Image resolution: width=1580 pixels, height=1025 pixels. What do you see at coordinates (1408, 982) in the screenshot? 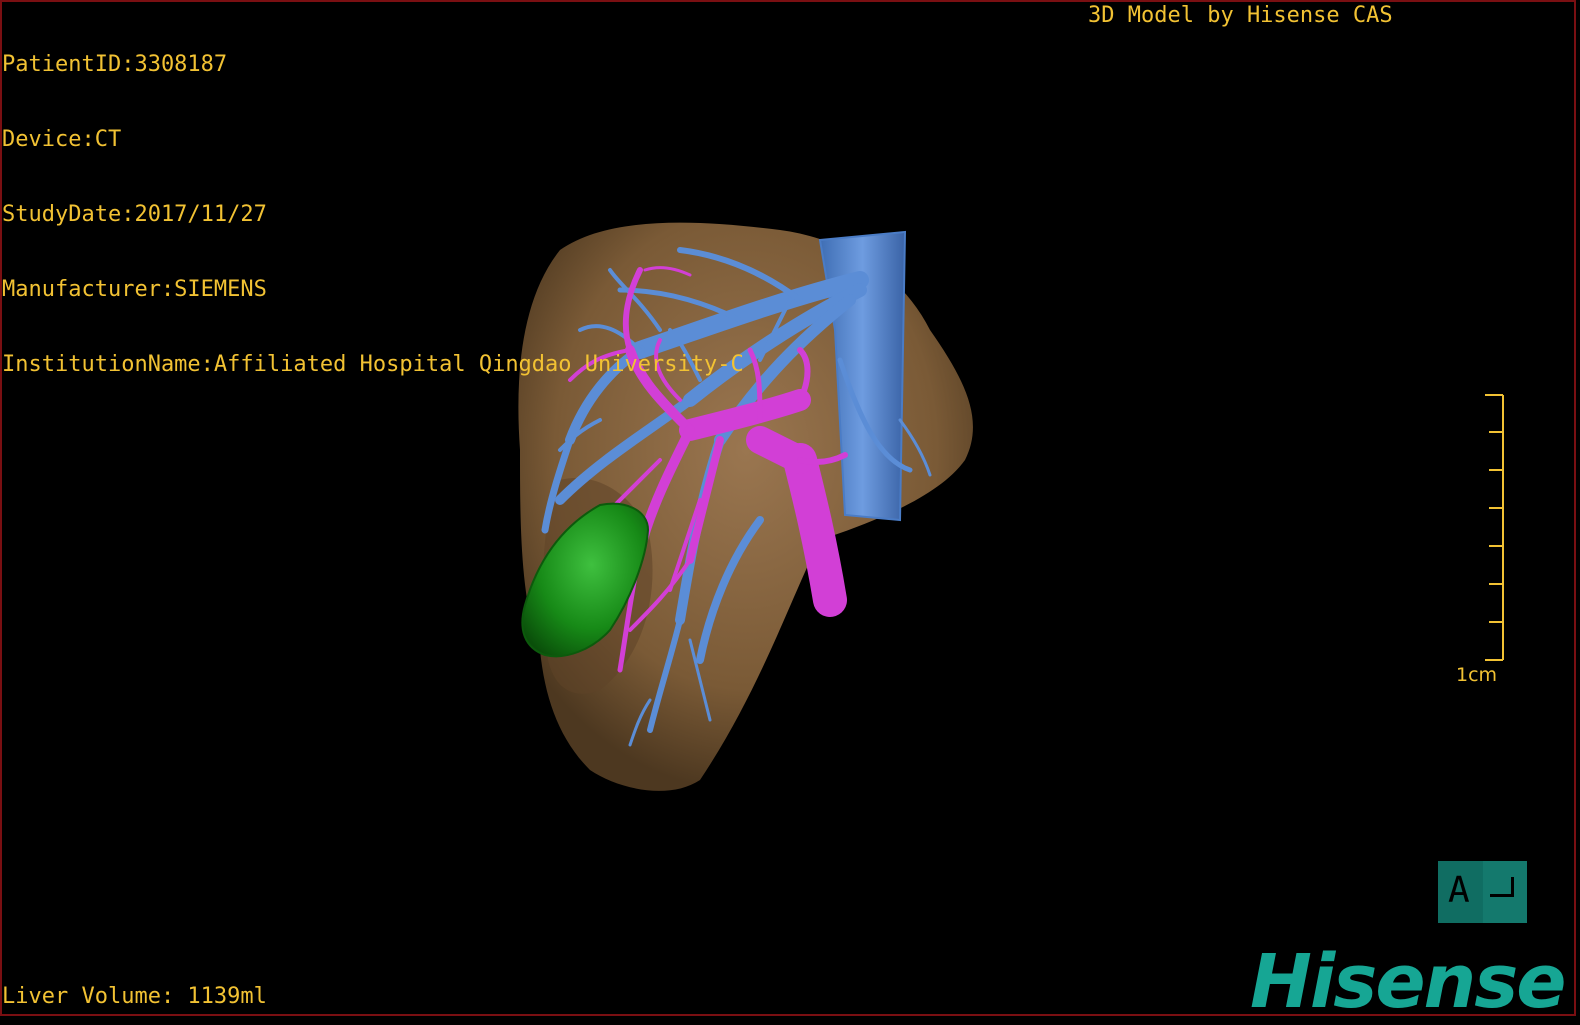
I see `hisense-logo: Hisense` at bounding box center [1408, 982].